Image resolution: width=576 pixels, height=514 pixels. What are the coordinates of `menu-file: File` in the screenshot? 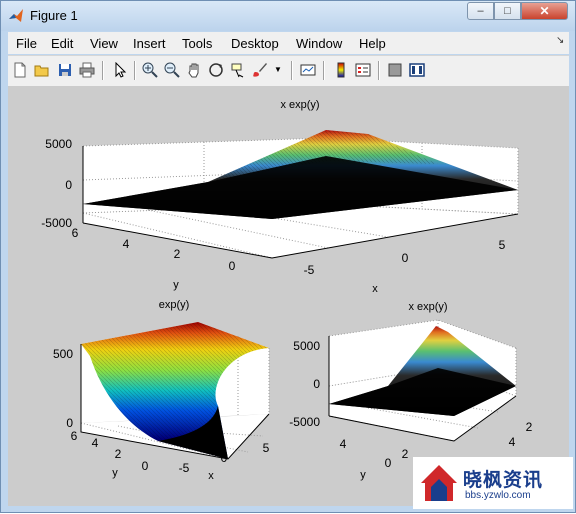 It's located at (26, 43).